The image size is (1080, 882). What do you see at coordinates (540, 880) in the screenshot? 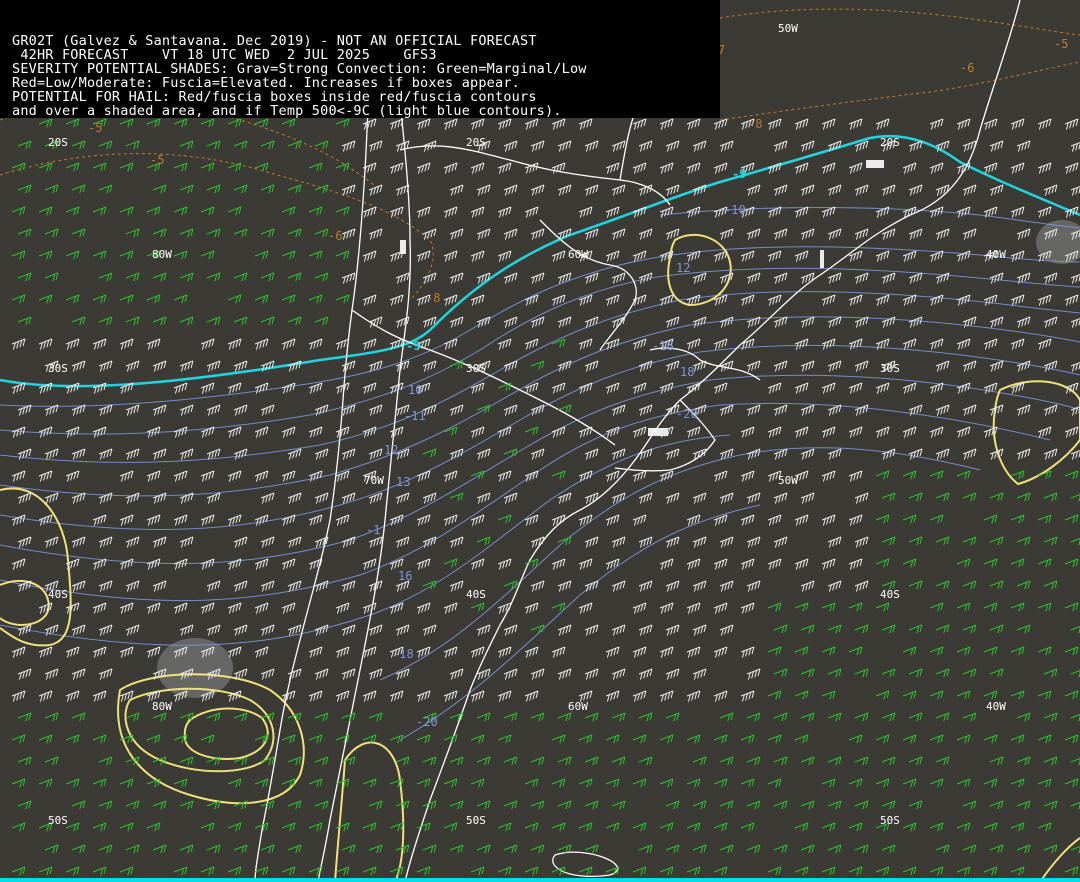
I see `bottom-frame-bar` at bounding box center [540, 880].